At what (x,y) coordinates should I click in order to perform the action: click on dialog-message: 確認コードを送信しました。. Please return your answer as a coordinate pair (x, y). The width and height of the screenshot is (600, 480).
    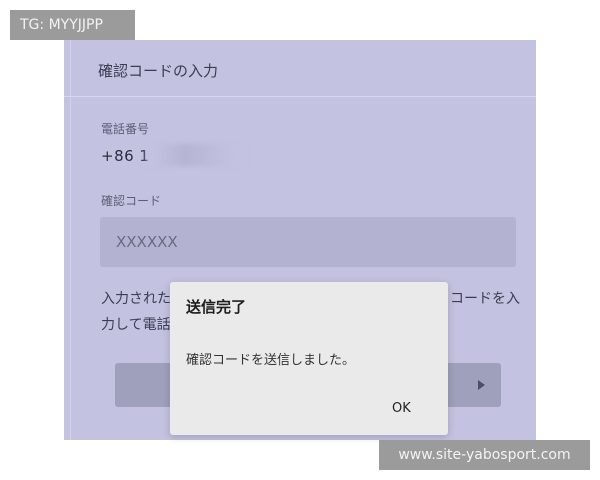
    Looking at the image, I should click on (271, 360).